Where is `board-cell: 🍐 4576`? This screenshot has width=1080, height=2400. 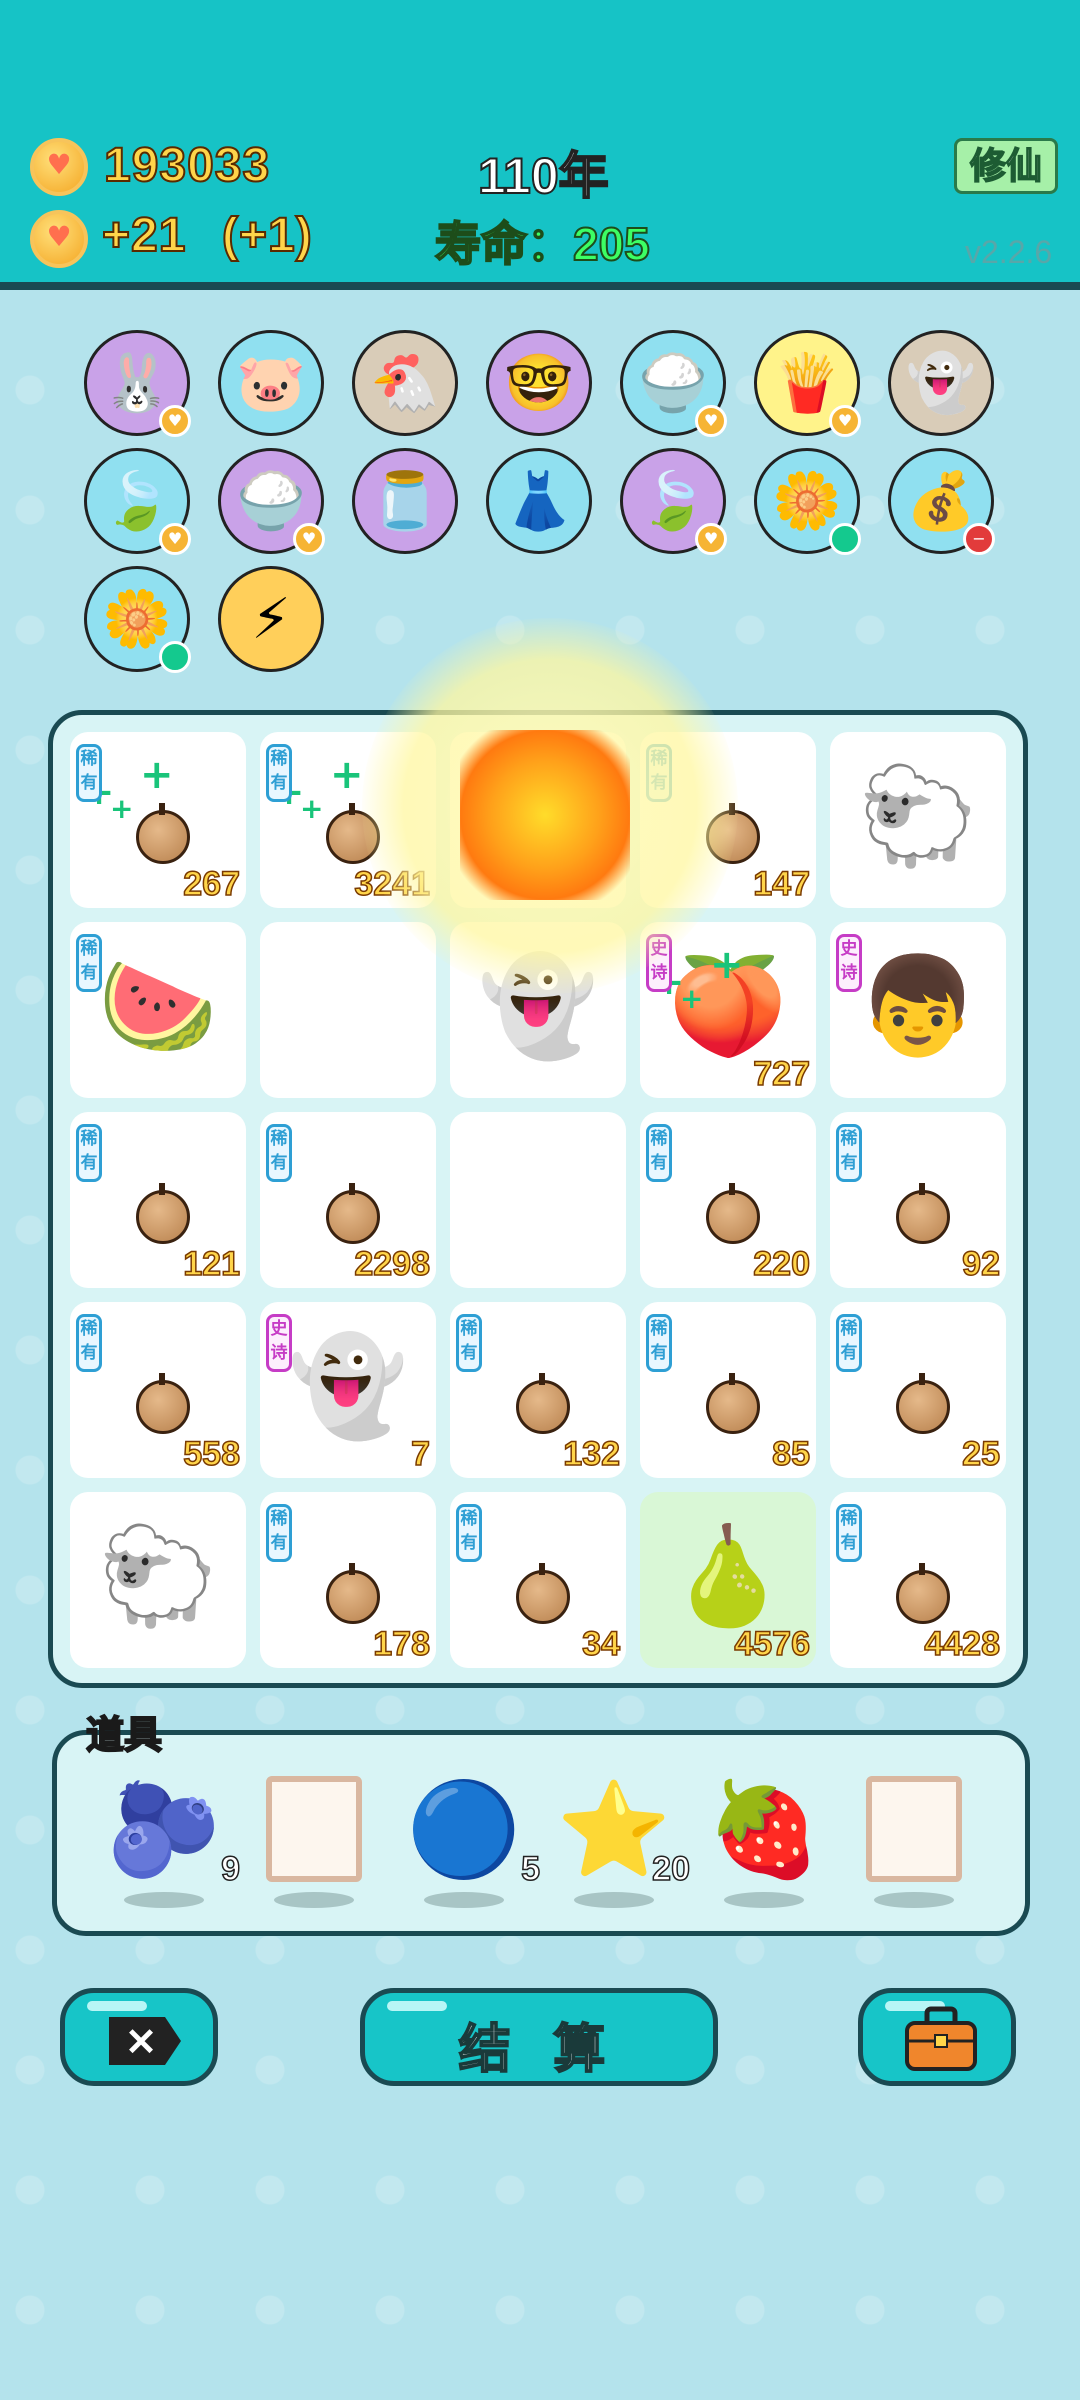
board-cell: 🍐 4576 is located at coordinates (728, 1580).